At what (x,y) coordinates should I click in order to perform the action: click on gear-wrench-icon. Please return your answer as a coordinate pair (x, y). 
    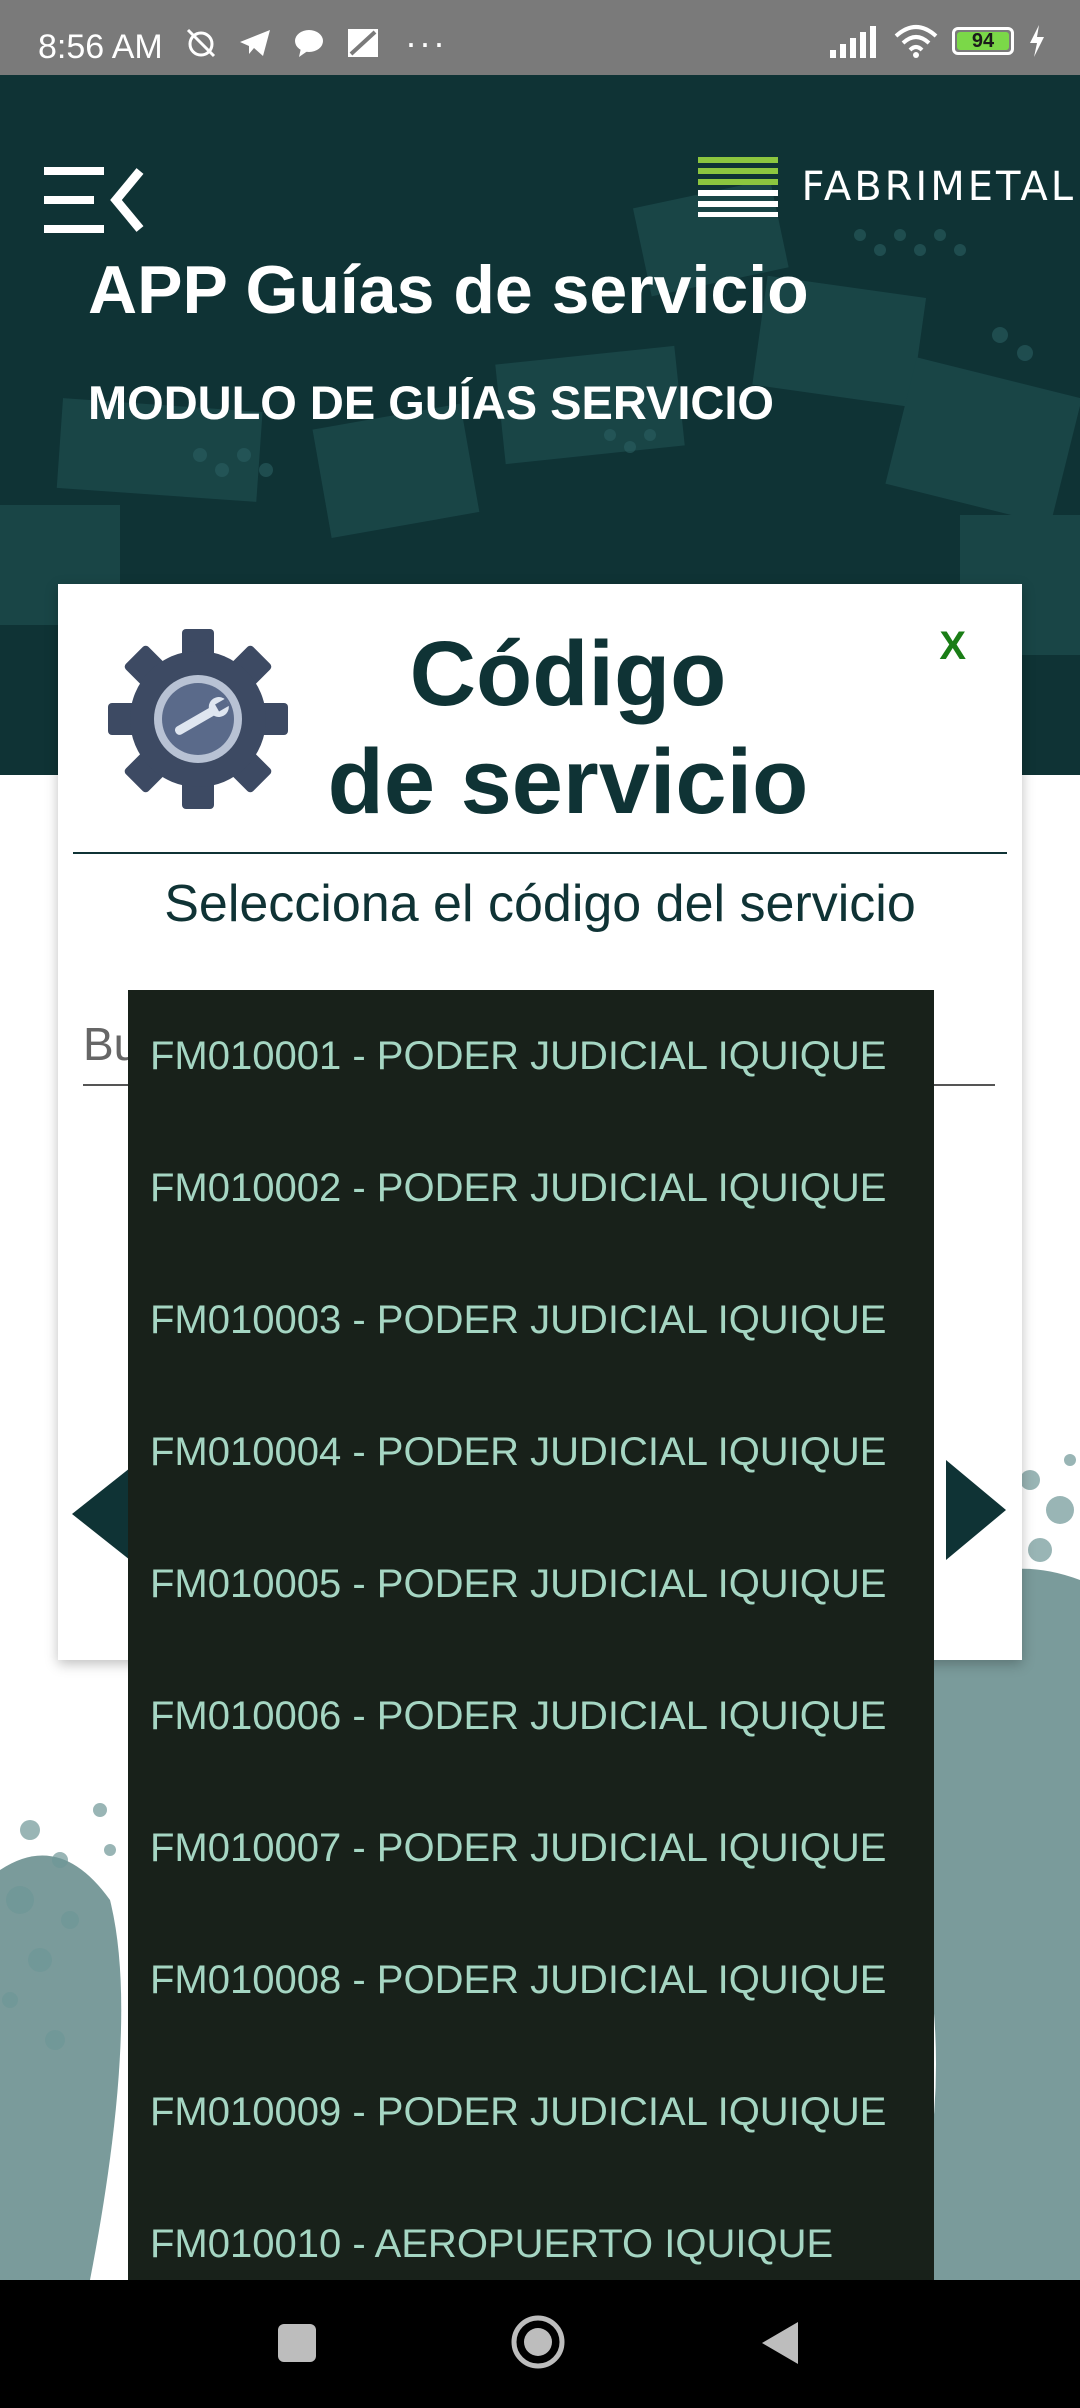
    Looking at the image, I should click on (198, 719).